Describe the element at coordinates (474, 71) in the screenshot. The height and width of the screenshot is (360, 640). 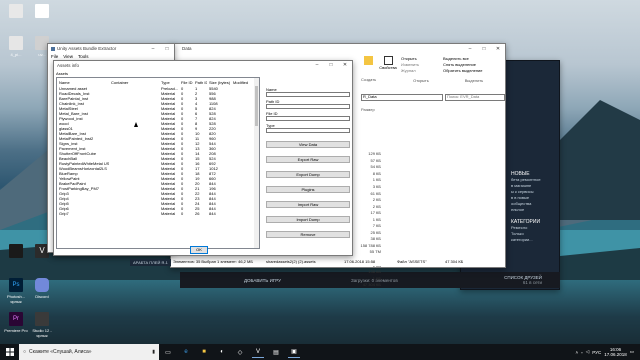
I see `invert-selection-button: Обратить выделение` at that location.